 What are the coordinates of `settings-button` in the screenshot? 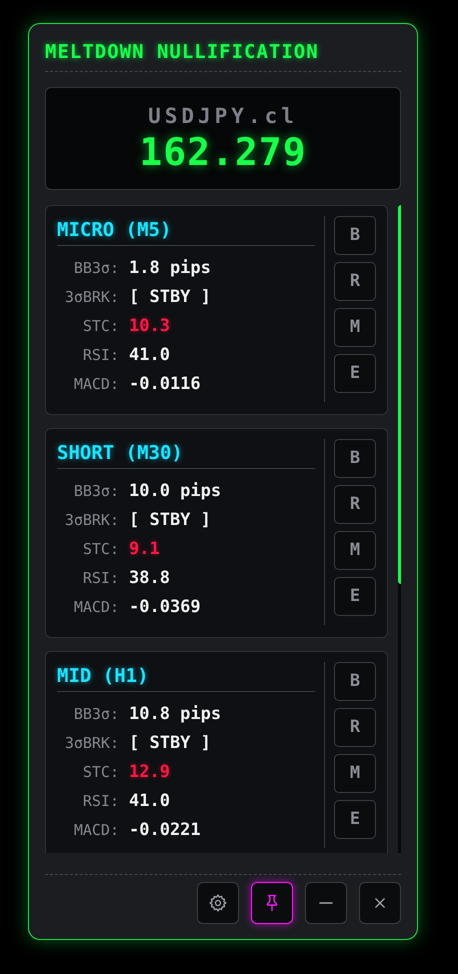 It's located at (218, 903).